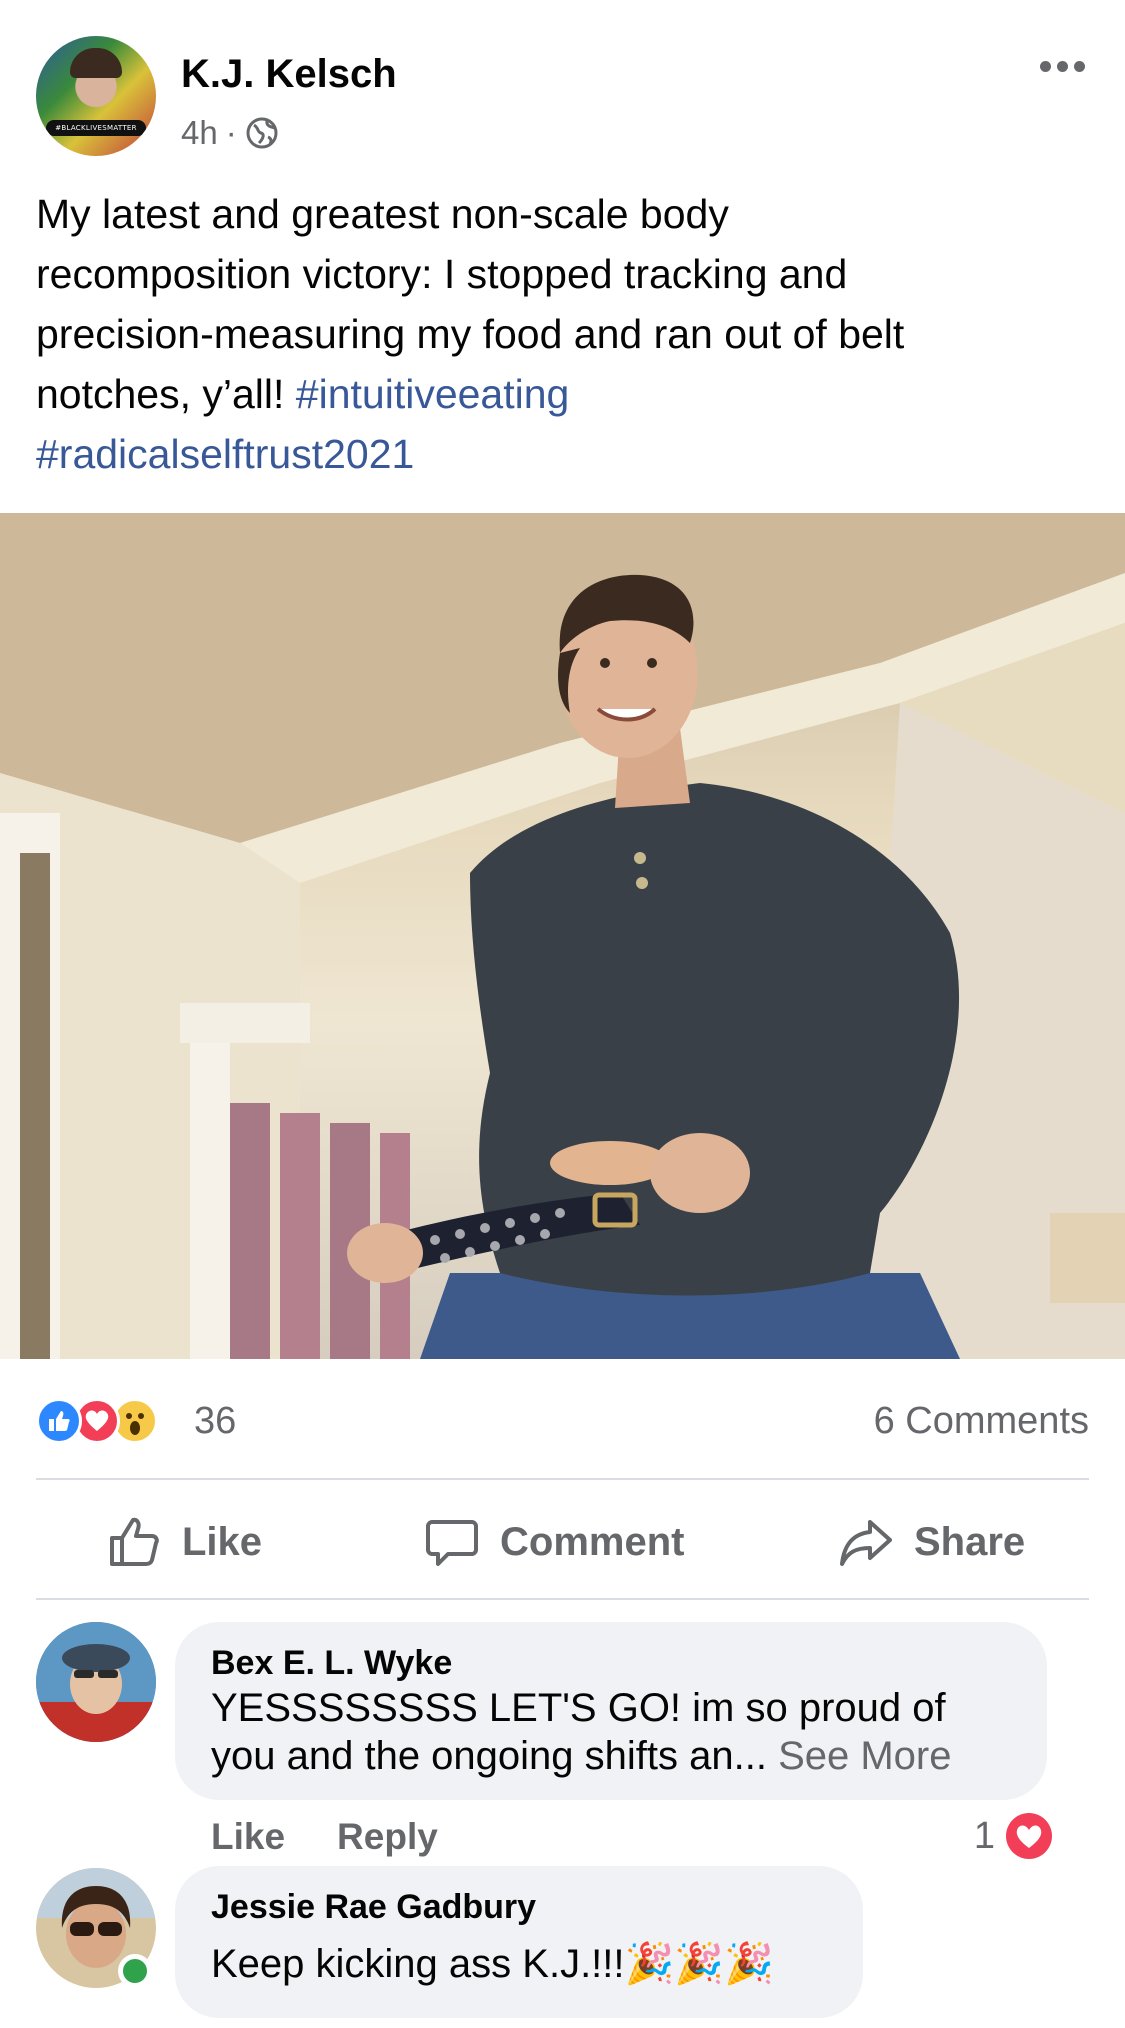  Describe the element at coordinates (566, 454) in the screenshot. I see `post-text-line: #radicalselftrust2021` at that location.